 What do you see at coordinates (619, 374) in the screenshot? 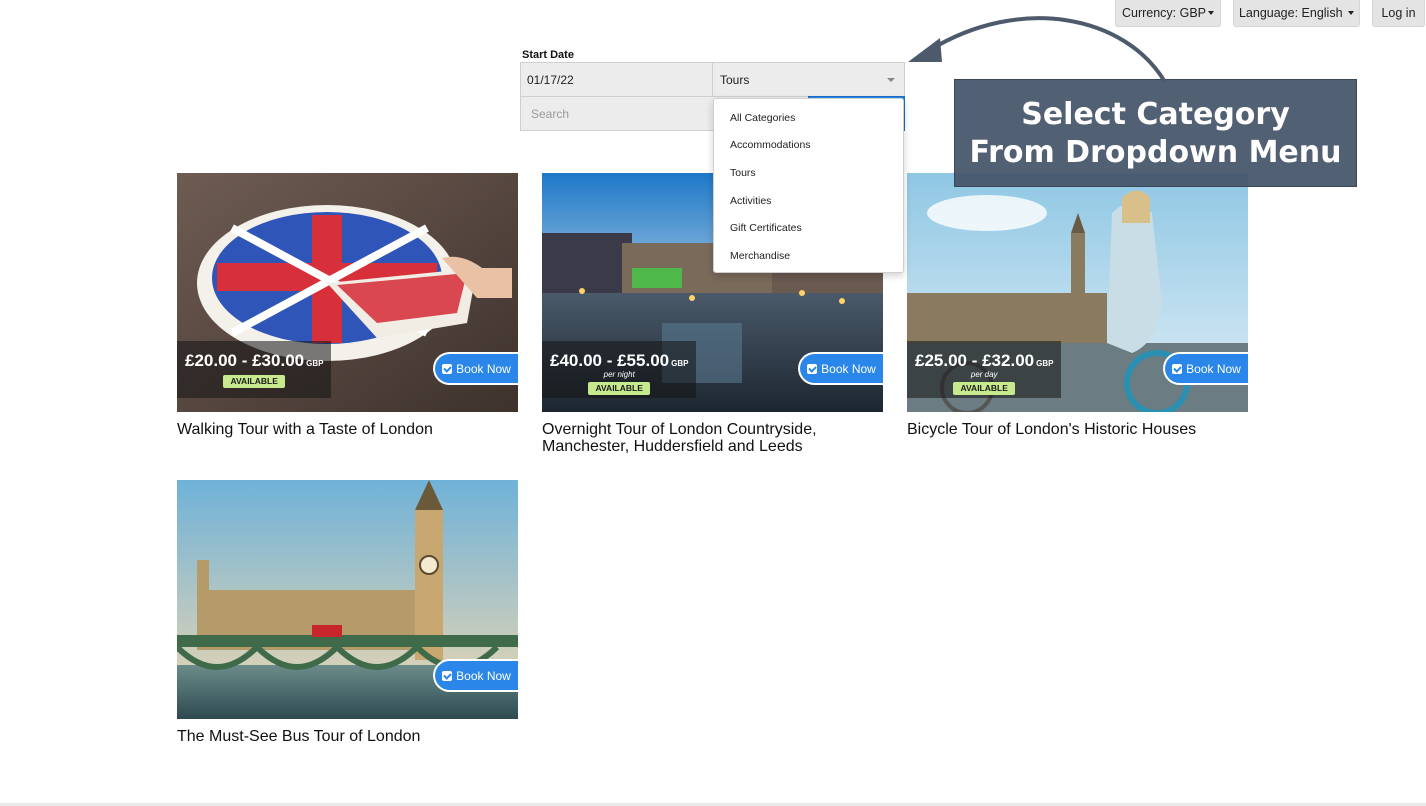
I see `price-unit: per night` at bounding box center [619, 374].